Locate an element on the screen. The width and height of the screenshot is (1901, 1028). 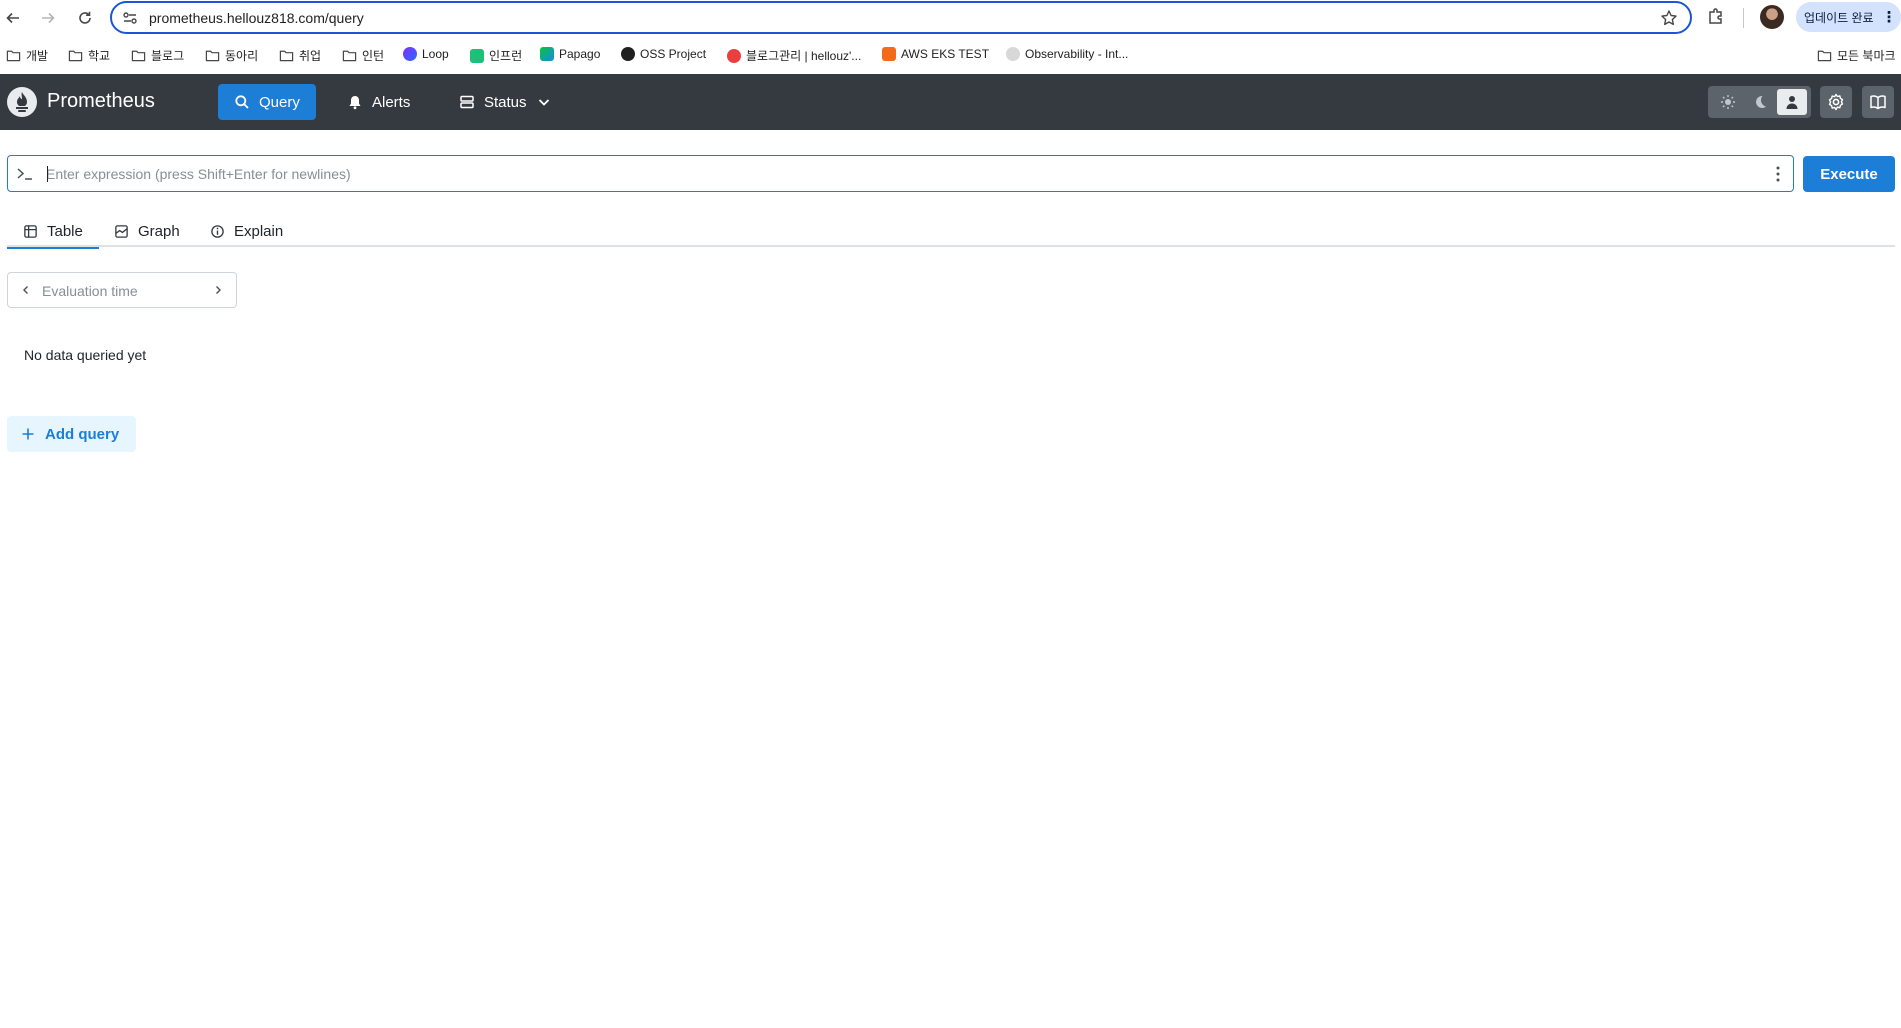
result-tabs: Table Graph Explain is located at coordinates (951, 232).